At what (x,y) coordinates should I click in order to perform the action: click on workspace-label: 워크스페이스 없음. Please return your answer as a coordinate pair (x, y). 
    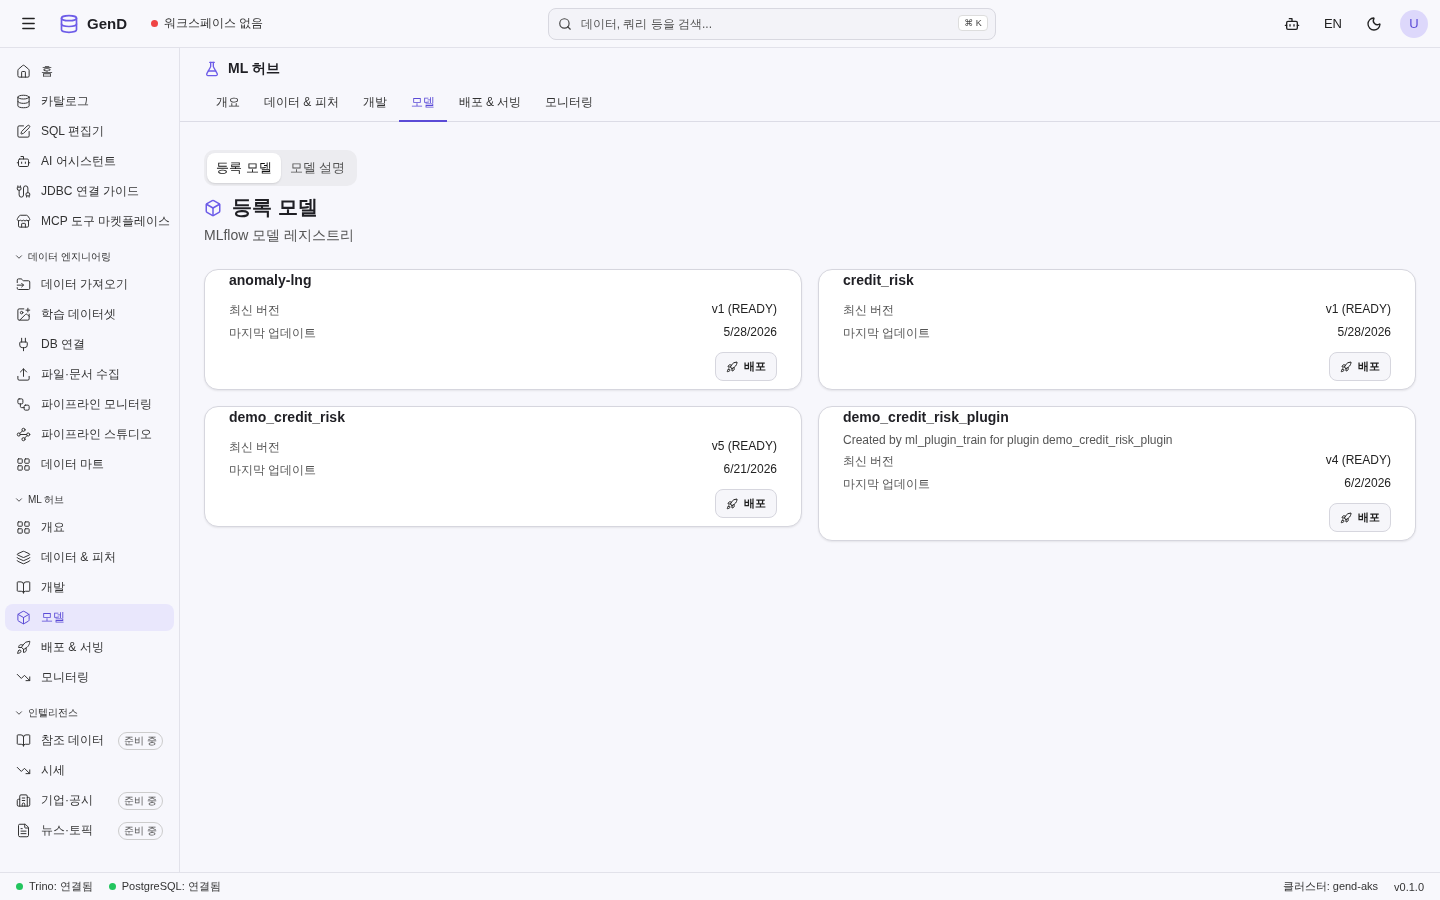
    Looking at the image, I should click on (214, 23).